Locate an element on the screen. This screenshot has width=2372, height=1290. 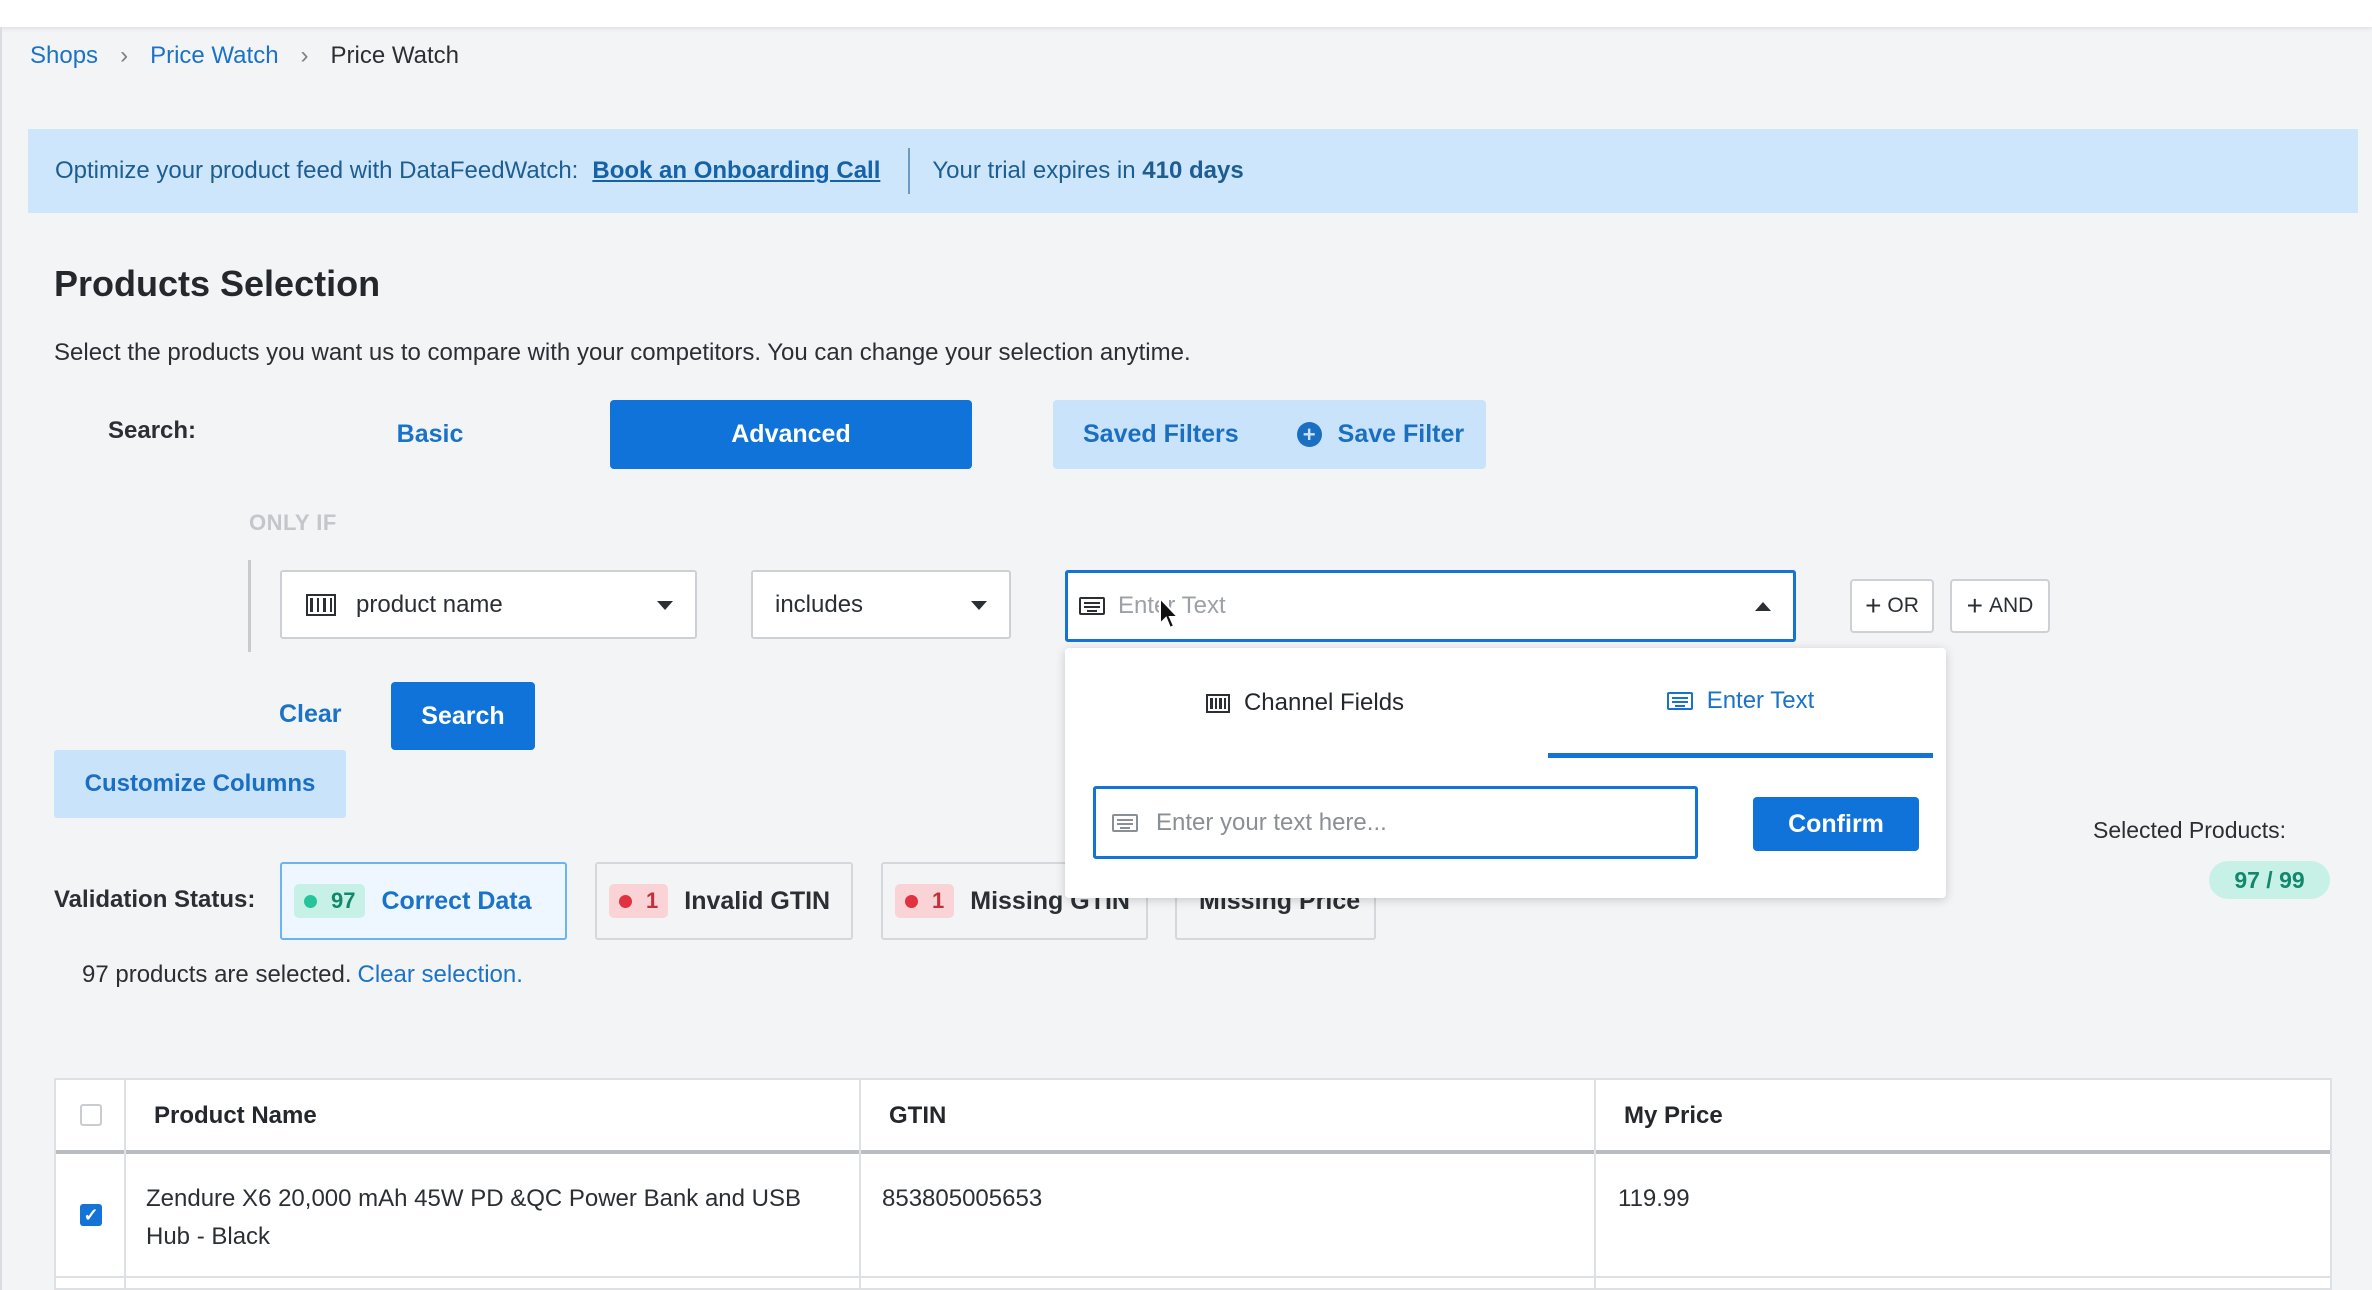
row-divider is located at coordinates (1193, 1277).